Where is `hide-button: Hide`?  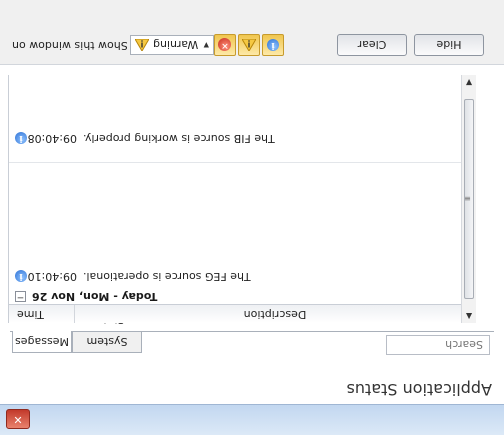 hide-button: Hide is located at coordinates (449, 45).